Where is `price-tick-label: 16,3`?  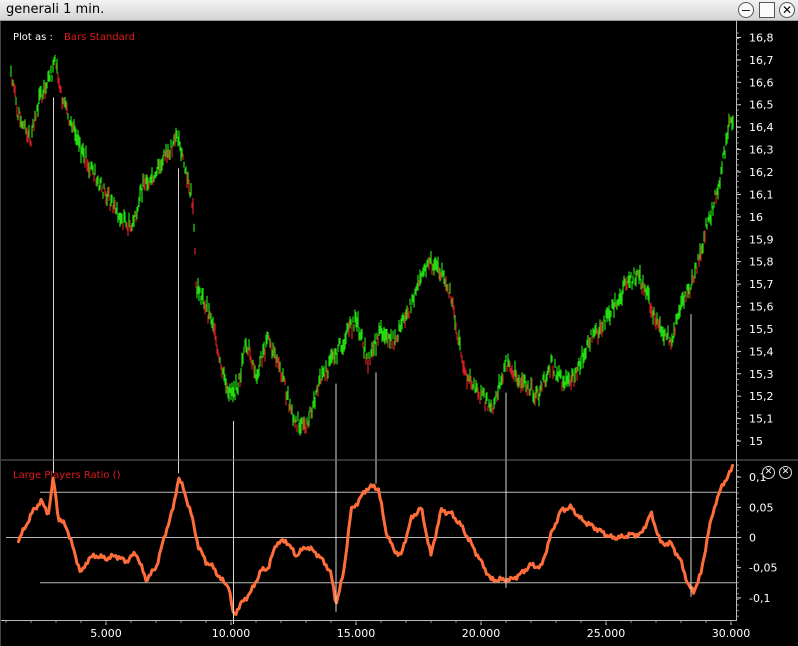
price-tick-label: 16,3 is located at coordinates (761, 150).